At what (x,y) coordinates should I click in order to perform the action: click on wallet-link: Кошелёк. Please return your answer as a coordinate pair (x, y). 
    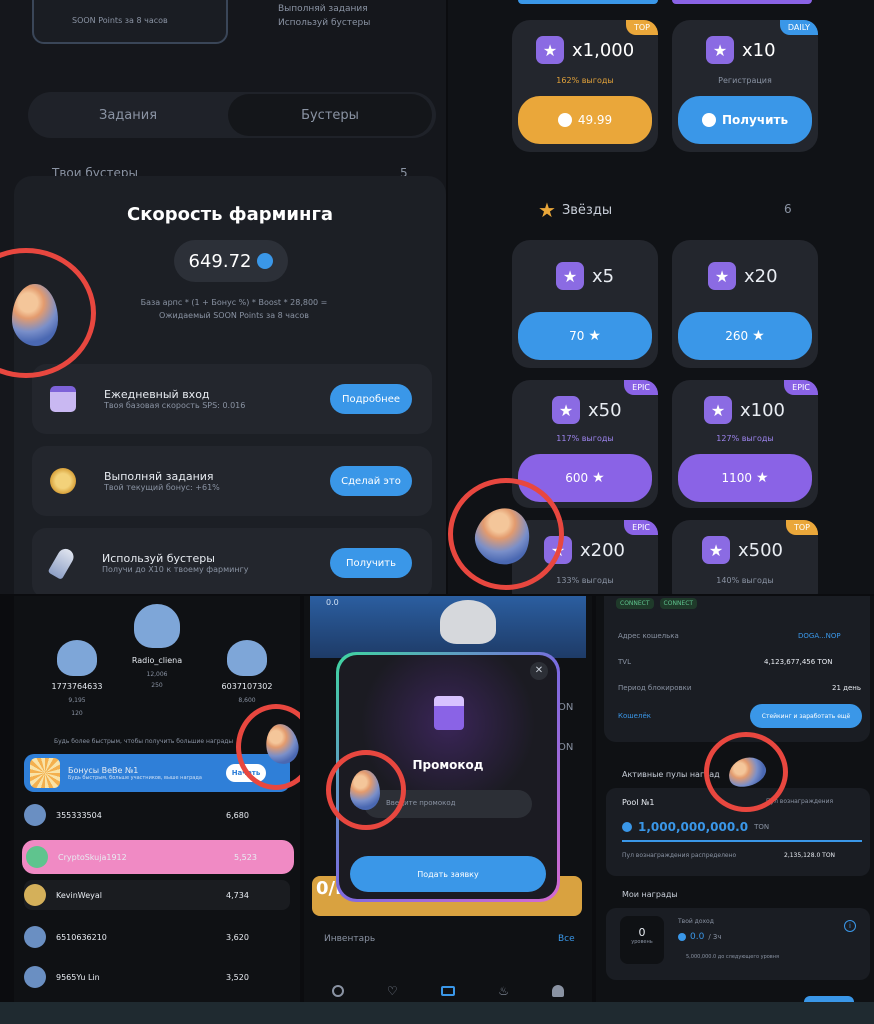
    Looking at the image, I should click on (634, 716).